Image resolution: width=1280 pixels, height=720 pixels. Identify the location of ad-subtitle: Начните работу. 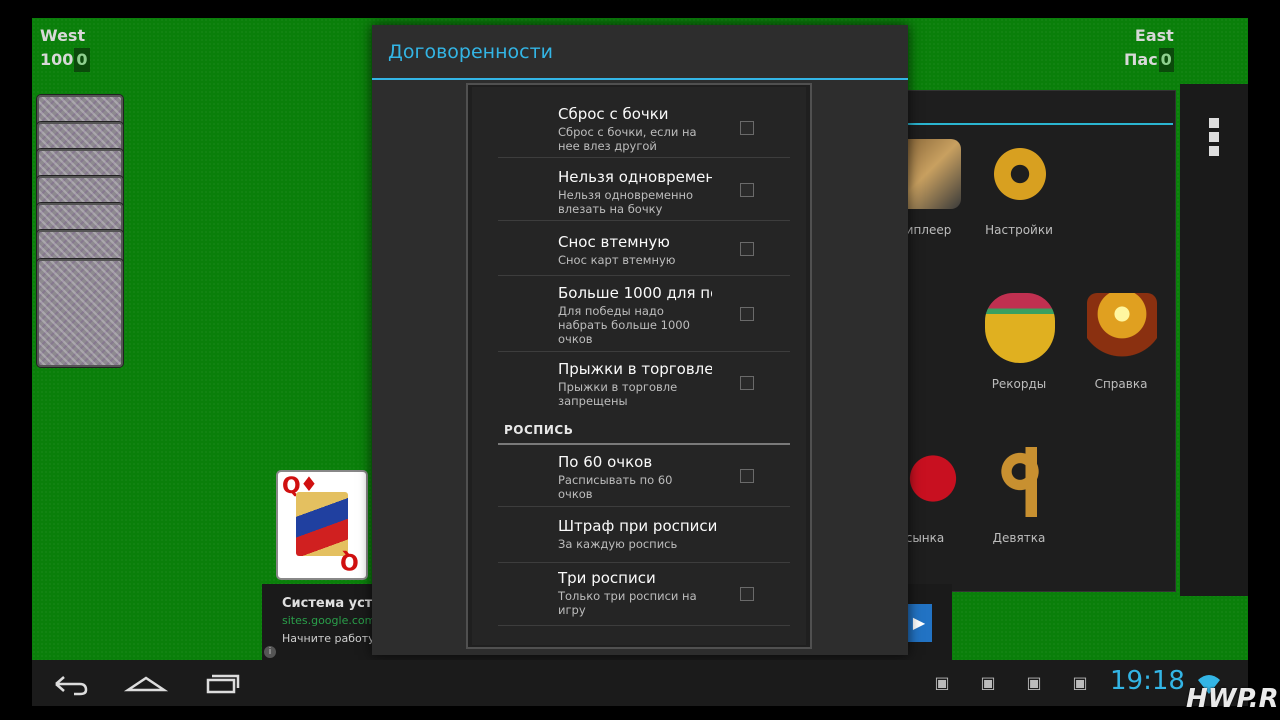
(328, 638).